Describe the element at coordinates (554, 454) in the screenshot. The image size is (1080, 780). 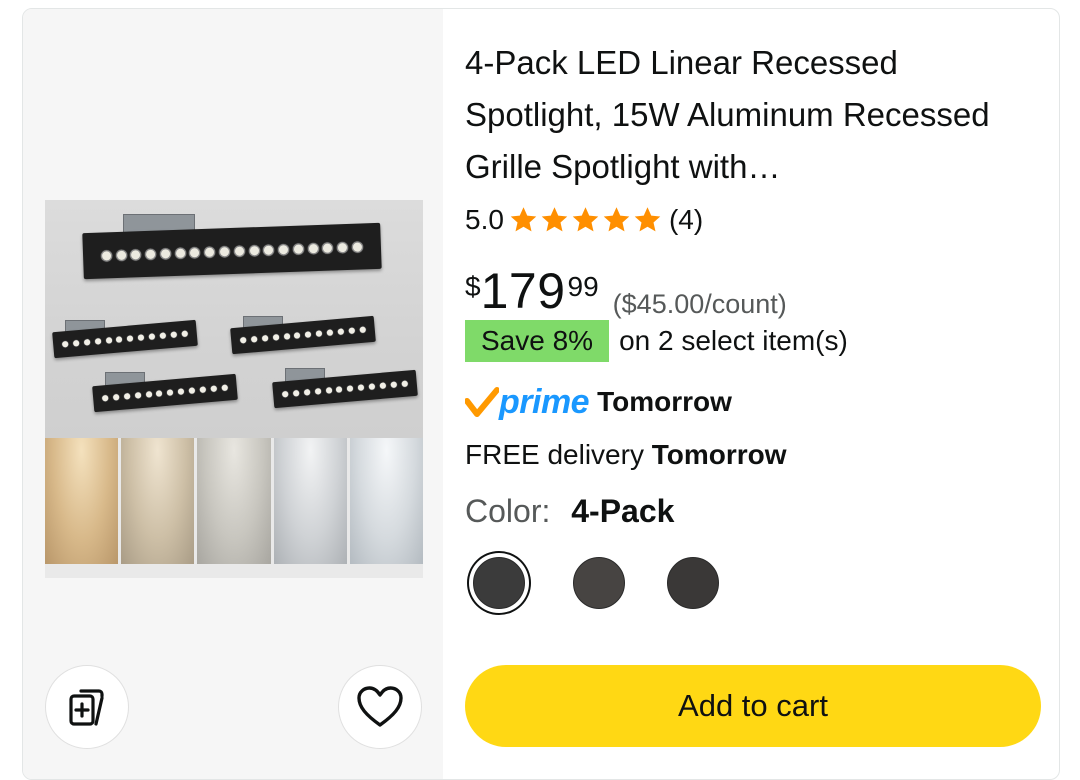
I see `delivery-prefix: FREE delivery` at that location.